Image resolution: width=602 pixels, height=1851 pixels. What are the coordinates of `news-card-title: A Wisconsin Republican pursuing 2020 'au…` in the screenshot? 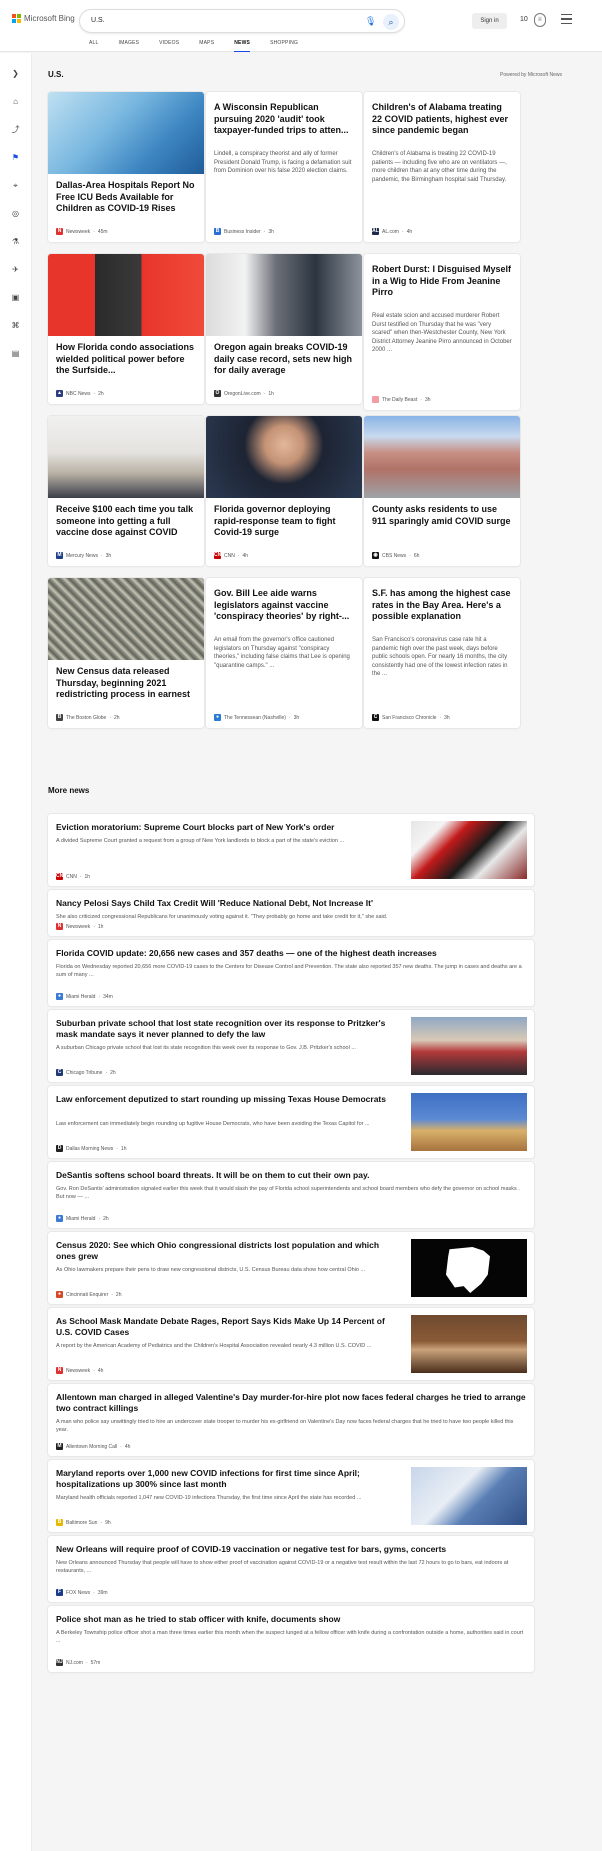 It's located at (284, 119).